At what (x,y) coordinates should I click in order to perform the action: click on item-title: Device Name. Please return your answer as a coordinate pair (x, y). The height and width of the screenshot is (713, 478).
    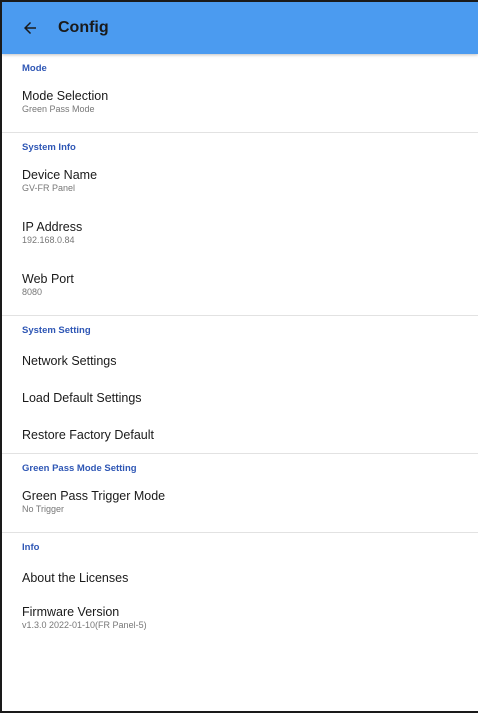
    Looking at the image, I should click on (60, 175).